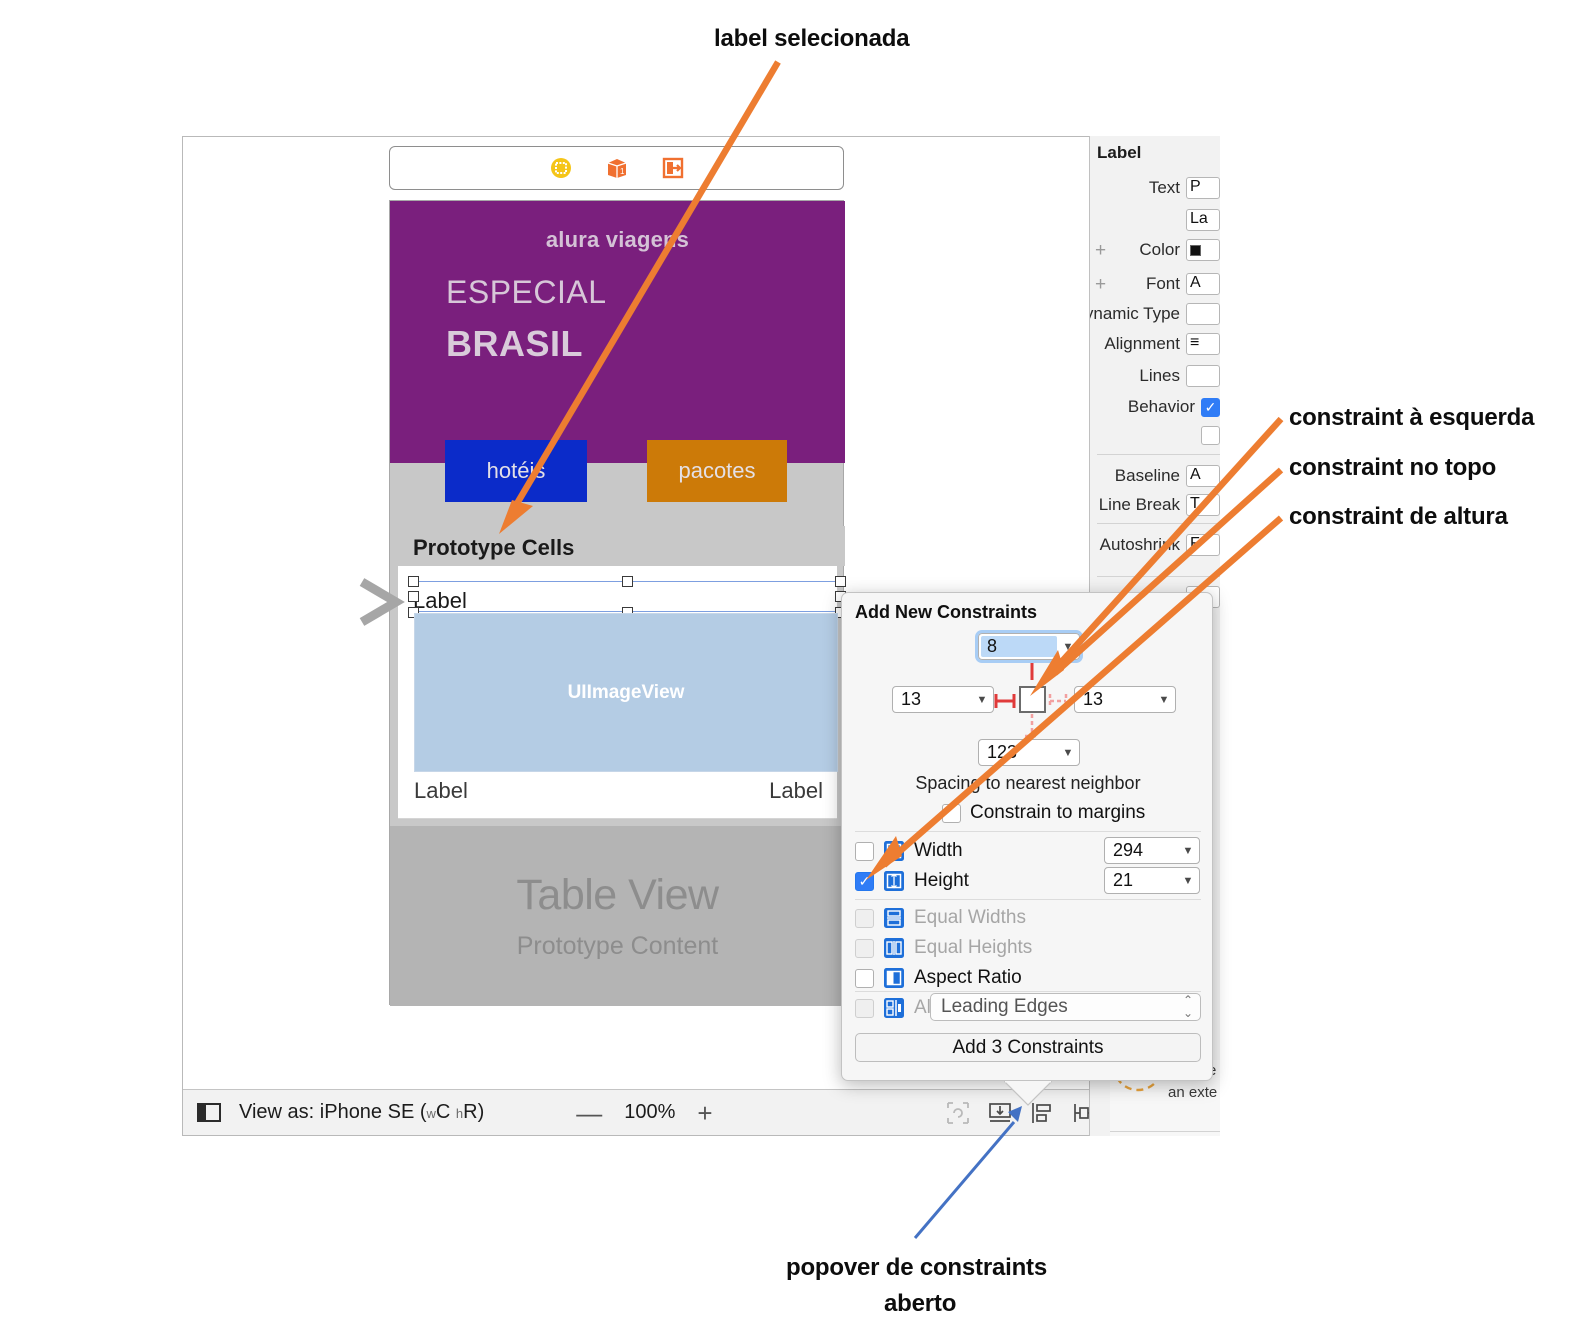 The height and width of the screenshot is (1338, 1578). Describe the element at coordinates (1193, 1092) in the screenshot. I see `fragment-text-2: an exte` at that location.